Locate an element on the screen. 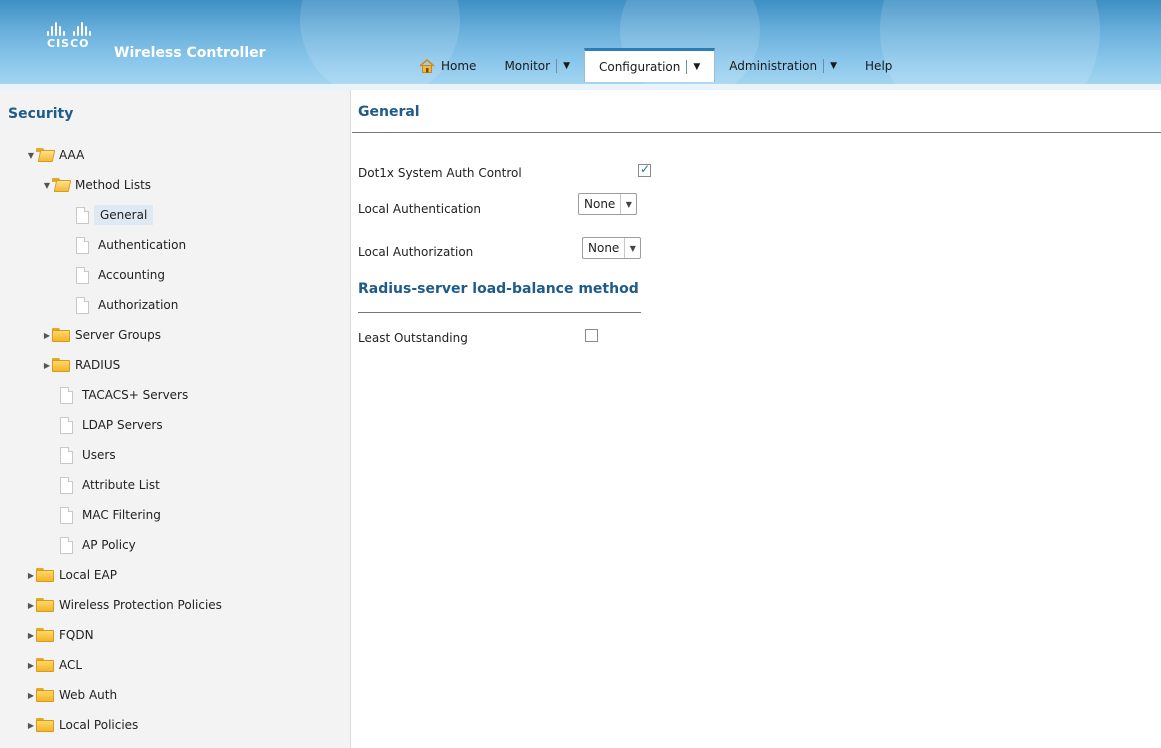  sidebar-item-label: Method Lists is located at coordinates (113, 185).